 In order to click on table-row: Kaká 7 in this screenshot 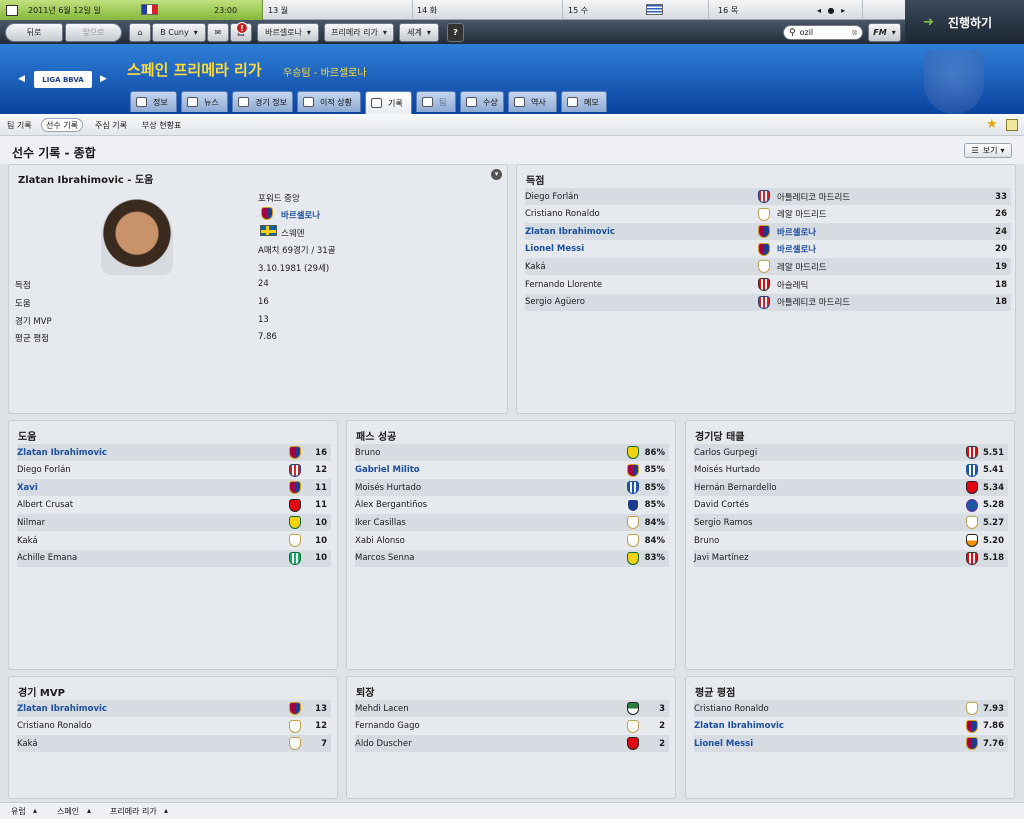, I will do `click(174, 744)`.